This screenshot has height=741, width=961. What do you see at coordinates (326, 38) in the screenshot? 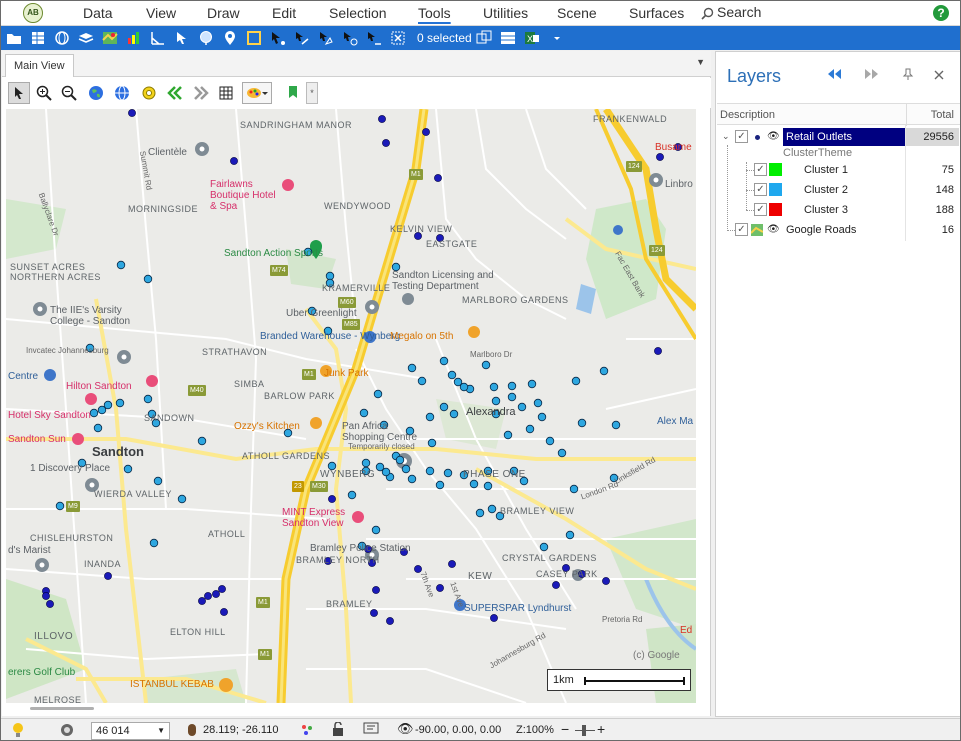
I see `select-polygon-button` at bounding box center [326, 38].